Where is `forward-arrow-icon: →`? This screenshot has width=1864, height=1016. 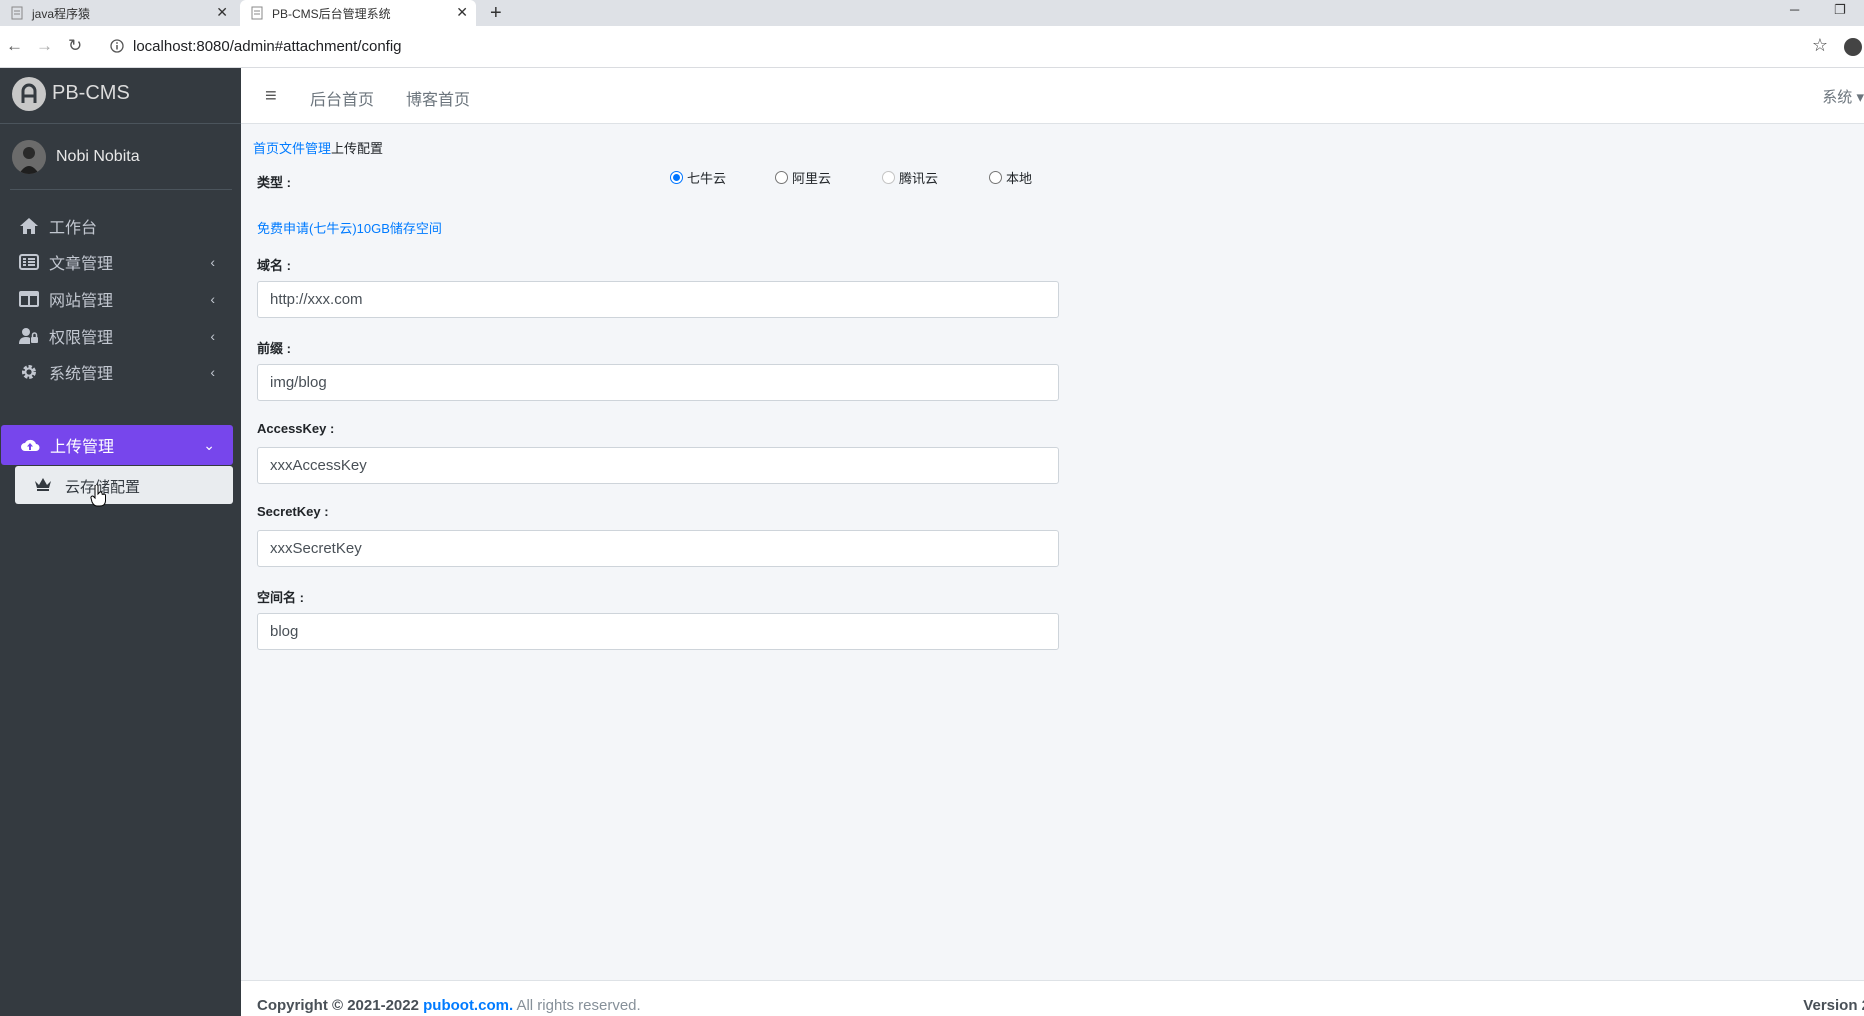 forward-arrow-icon: → is located at coordinates (44, 46).